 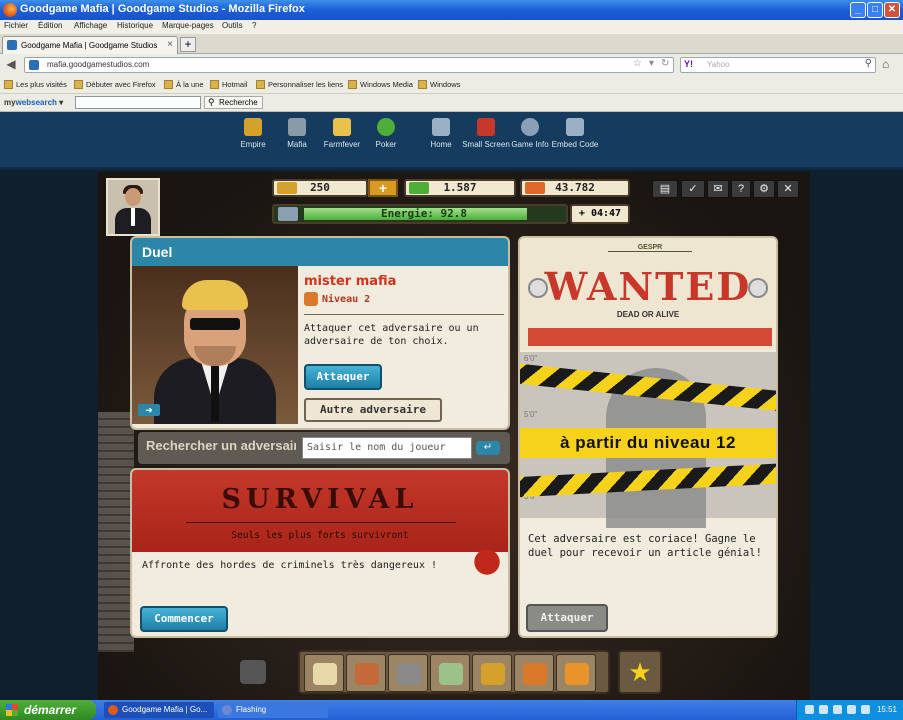 What do you see at coordinates (349, 65) in the screenshot?
I see `url-bar: mafia.goodgamestudios.com ☆ ▾ ↻` at bounding box center [349, 65].